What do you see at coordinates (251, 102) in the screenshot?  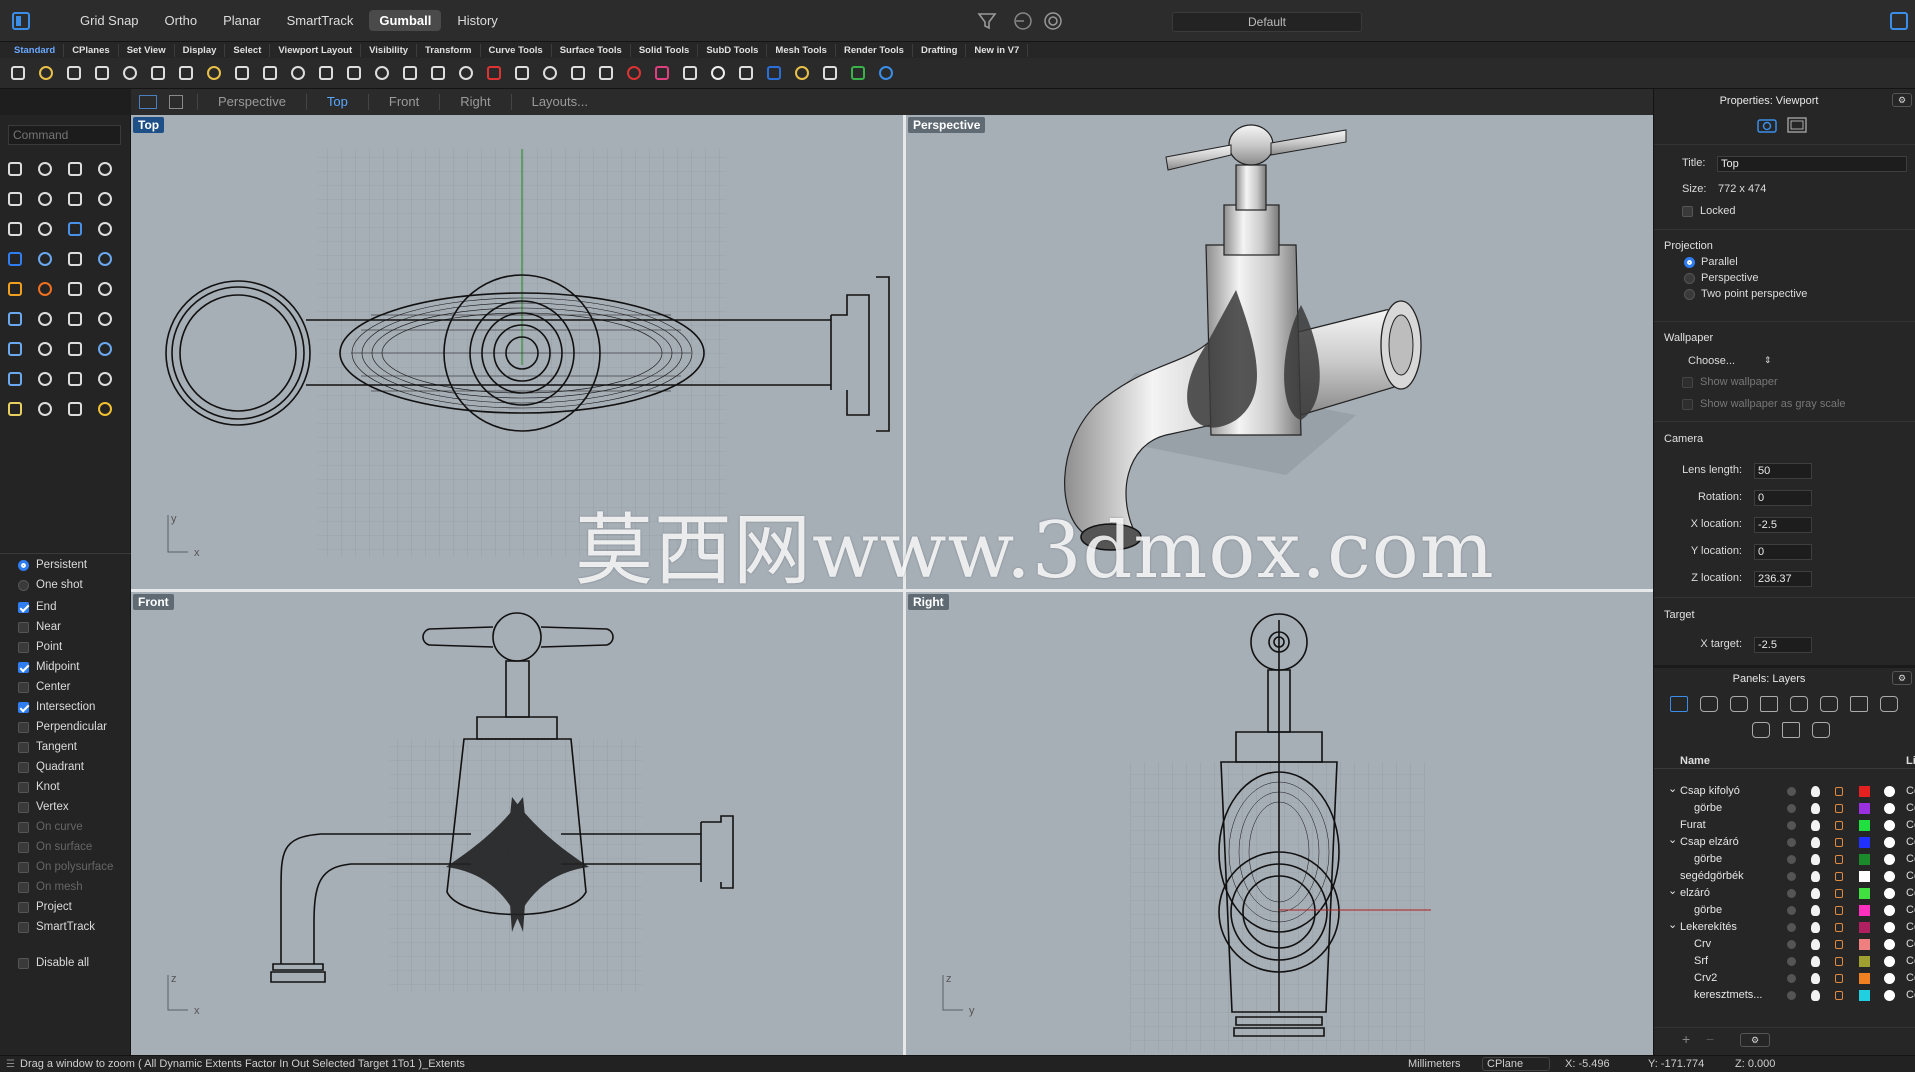 I see `viewport-tab-perspective: Perspective` at bounding box center [251, 102].